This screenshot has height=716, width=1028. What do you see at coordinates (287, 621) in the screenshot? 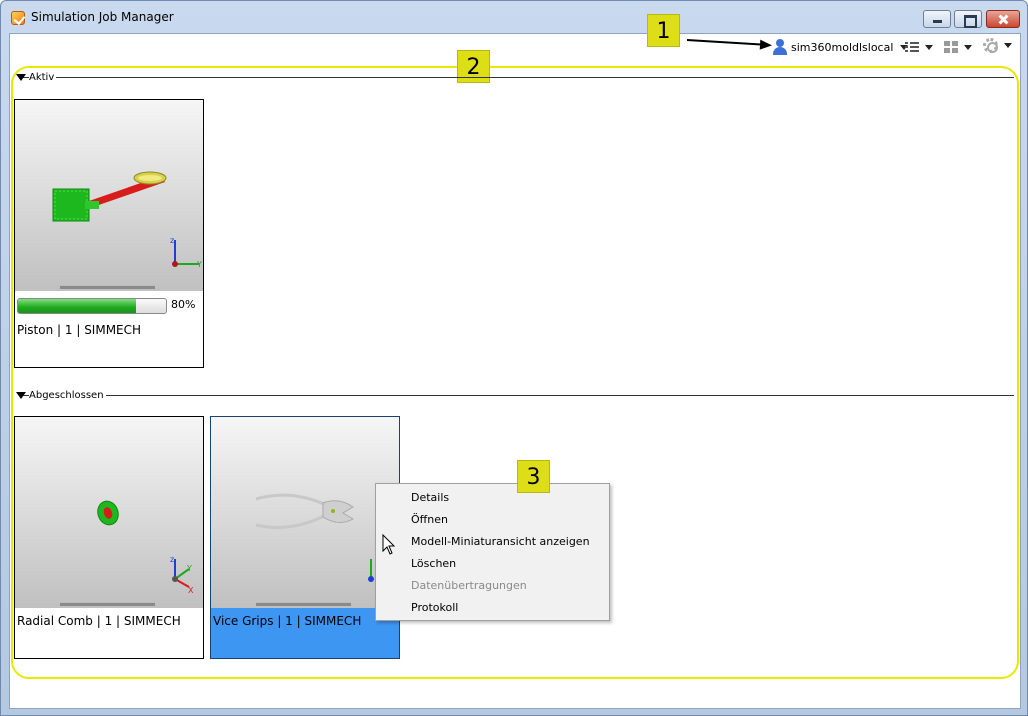
I see `job-label: Vice Grips | 1 | SIMMECH` at bounding box center [287, 621].